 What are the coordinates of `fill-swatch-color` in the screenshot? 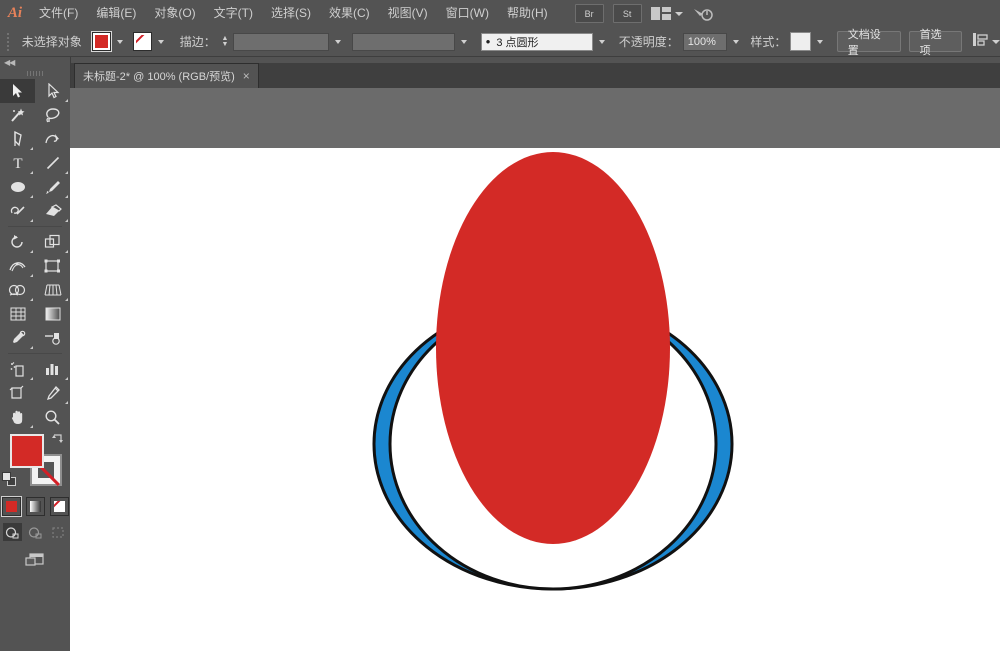 It's located at (101, 41).